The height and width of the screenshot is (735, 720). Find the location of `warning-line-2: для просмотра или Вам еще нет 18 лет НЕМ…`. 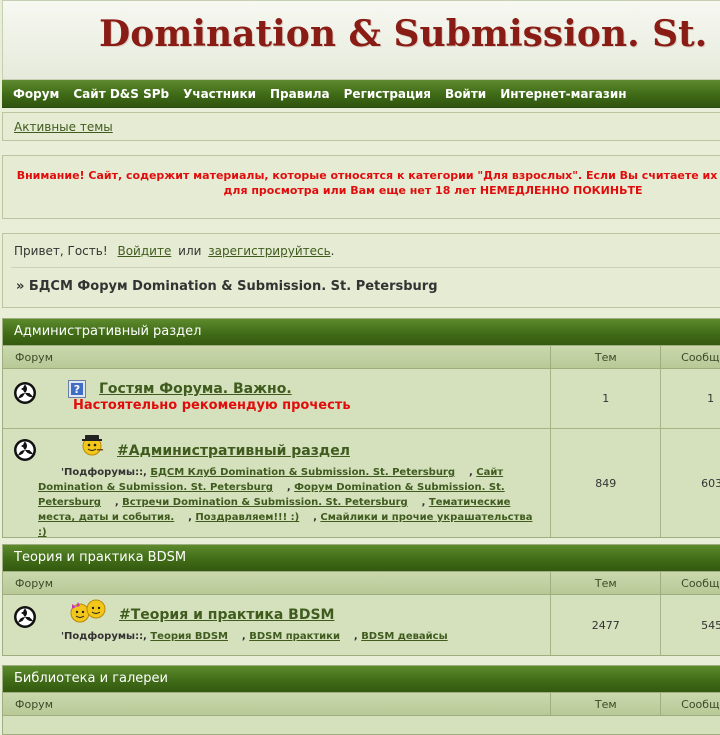

warning-line-2: для просмотра или Вам еще нет 18 лет НЕМ… is located at coordinates (433, 190).